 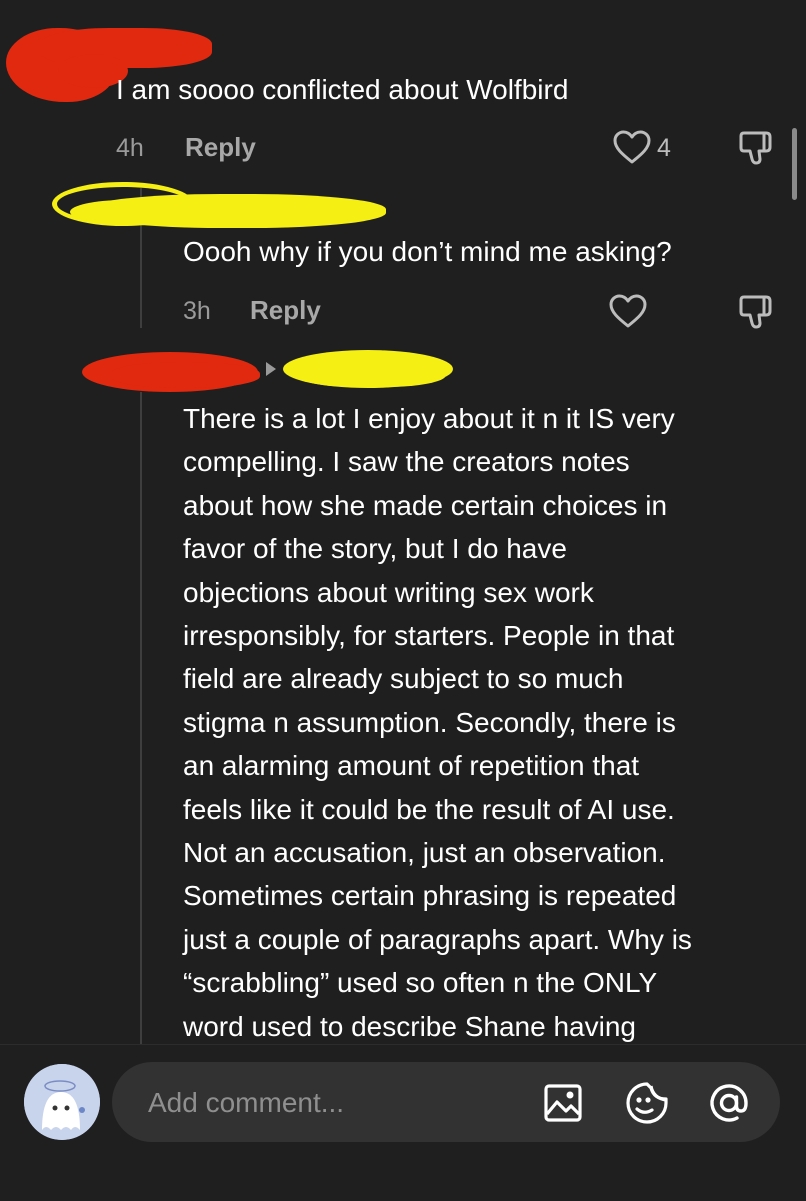 What do you see at coordinates (411, 766) in the screenshot?
I see `comment-line: an alarming amount of repetition that` at bounding box center [411, 766].